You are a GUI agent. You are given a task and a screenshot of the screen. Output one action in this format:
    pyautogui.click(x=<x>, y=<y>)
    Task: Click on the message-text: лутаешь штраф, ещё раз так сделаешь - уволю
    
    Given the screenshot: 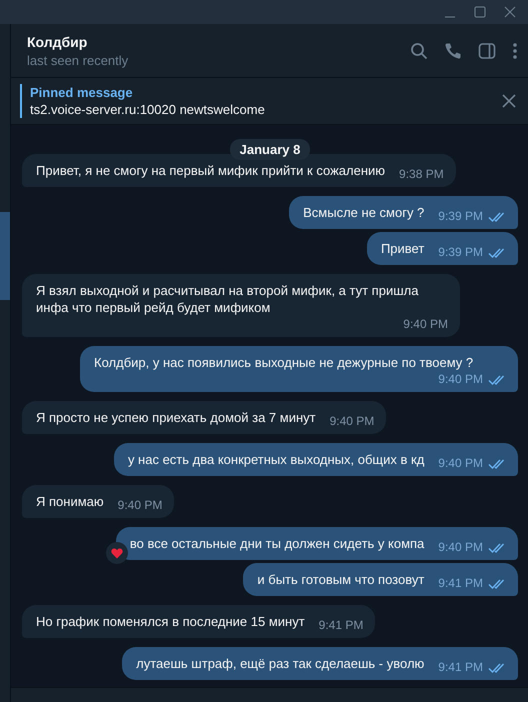 What is the action you would take?
    pyautogui.click(x=280, y=663)
    